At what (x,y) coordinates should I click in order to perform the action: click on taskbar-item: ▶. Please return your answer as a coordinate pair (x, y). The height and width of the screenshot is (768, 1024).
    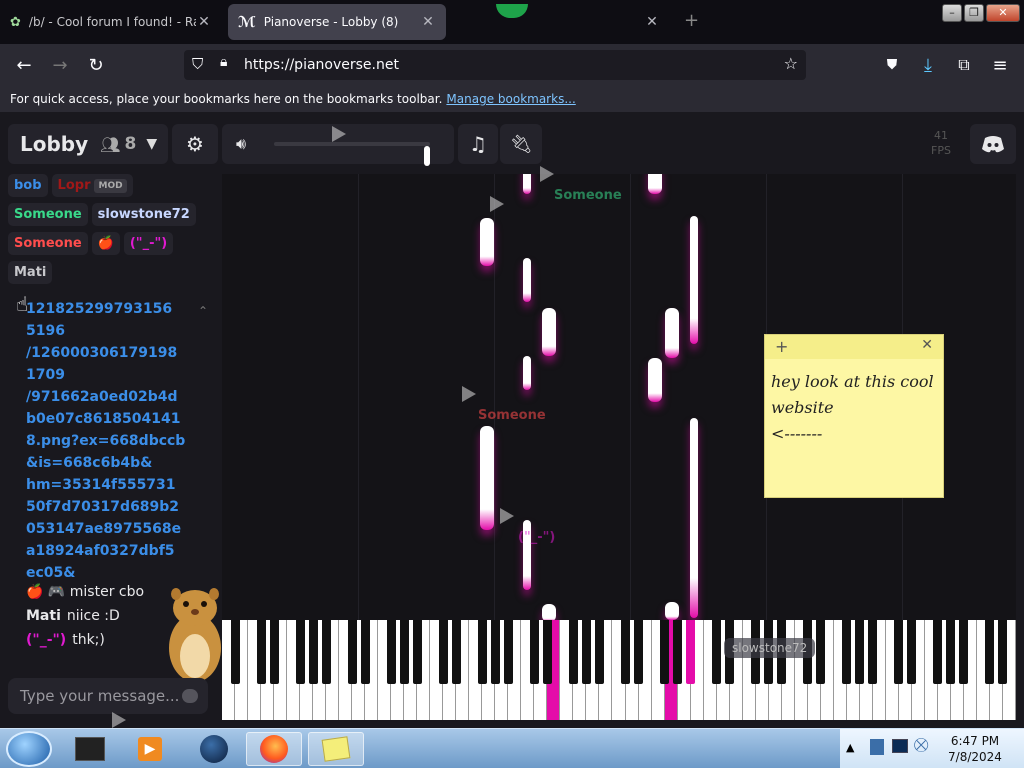
    Looking at the image, I should click on (150, 749).